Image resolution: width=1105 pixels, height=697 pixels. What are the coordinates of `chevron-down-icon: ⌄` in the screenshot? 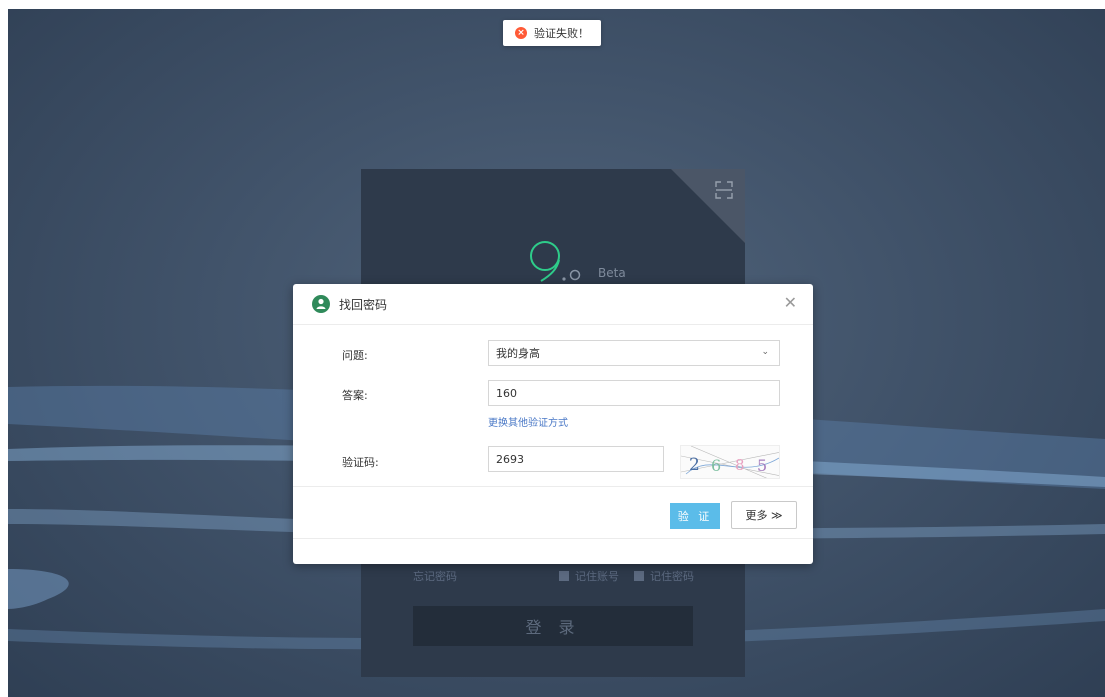 It's located at (765, 352).